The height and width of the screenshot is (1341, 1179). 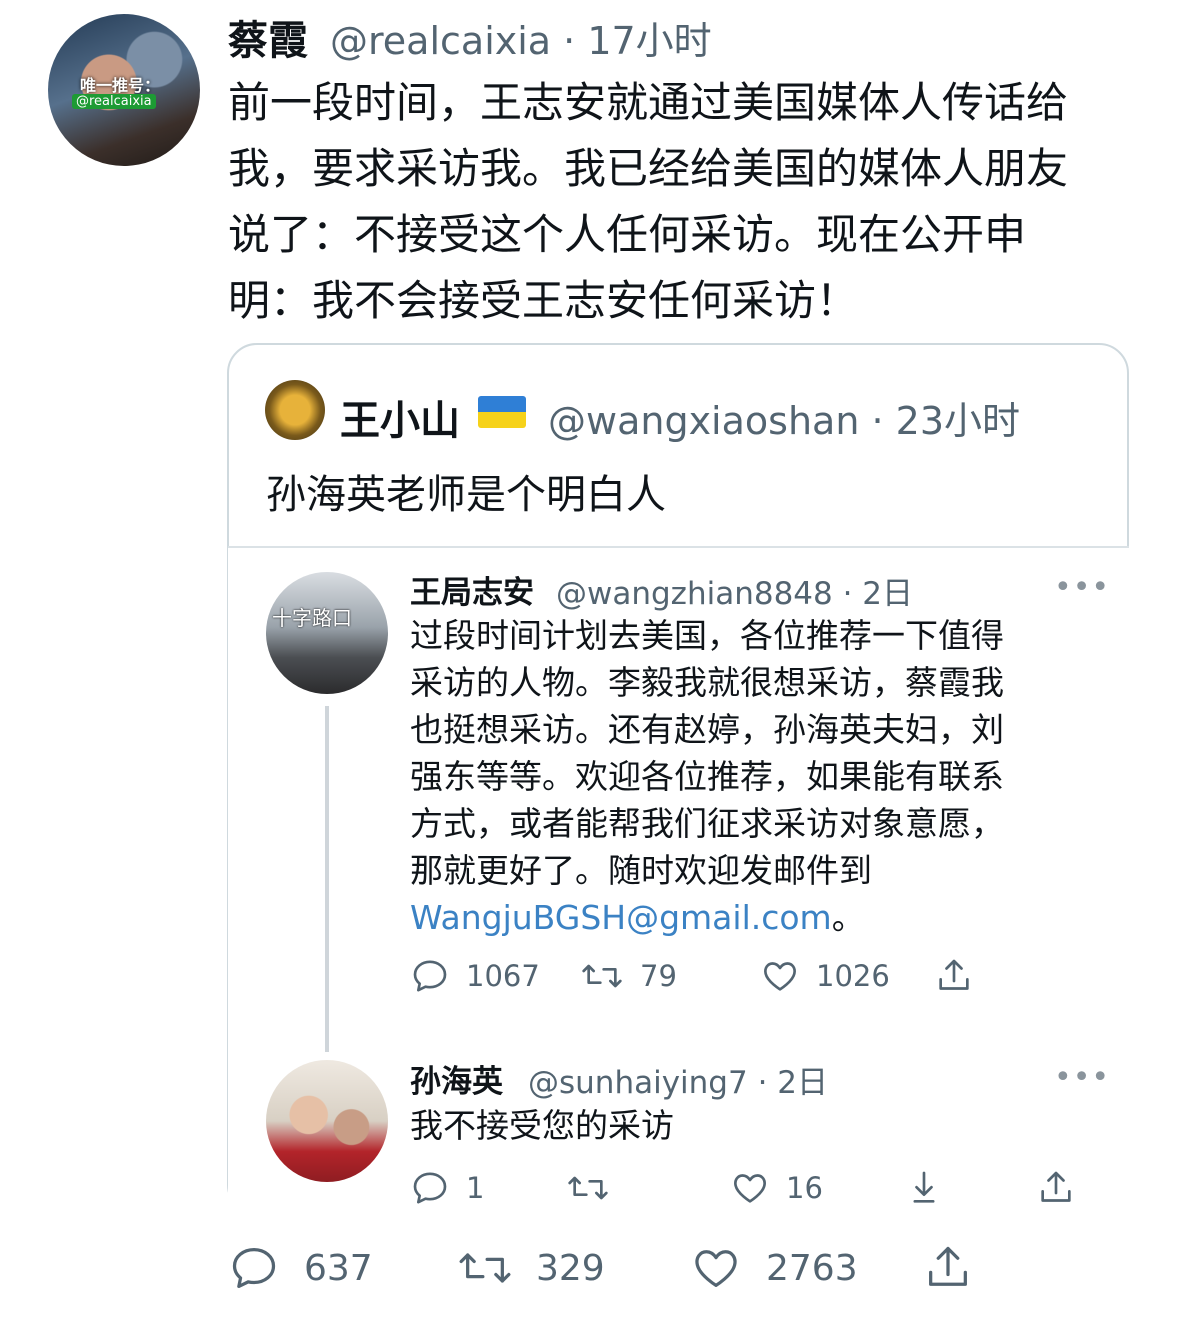 What do you see at coordinates (327, 879) in the screenshot?
I see `thread-connector-line` at bounding box center [327, 879].